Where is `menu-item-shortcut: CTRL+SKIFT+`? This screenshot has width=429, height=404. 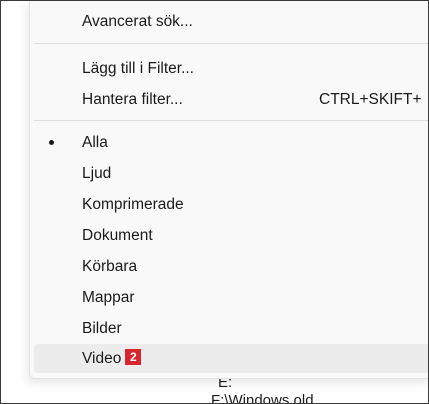 menu-item-shortcut: CTRL+SKIFT+ is located at coordinates (370, 99).